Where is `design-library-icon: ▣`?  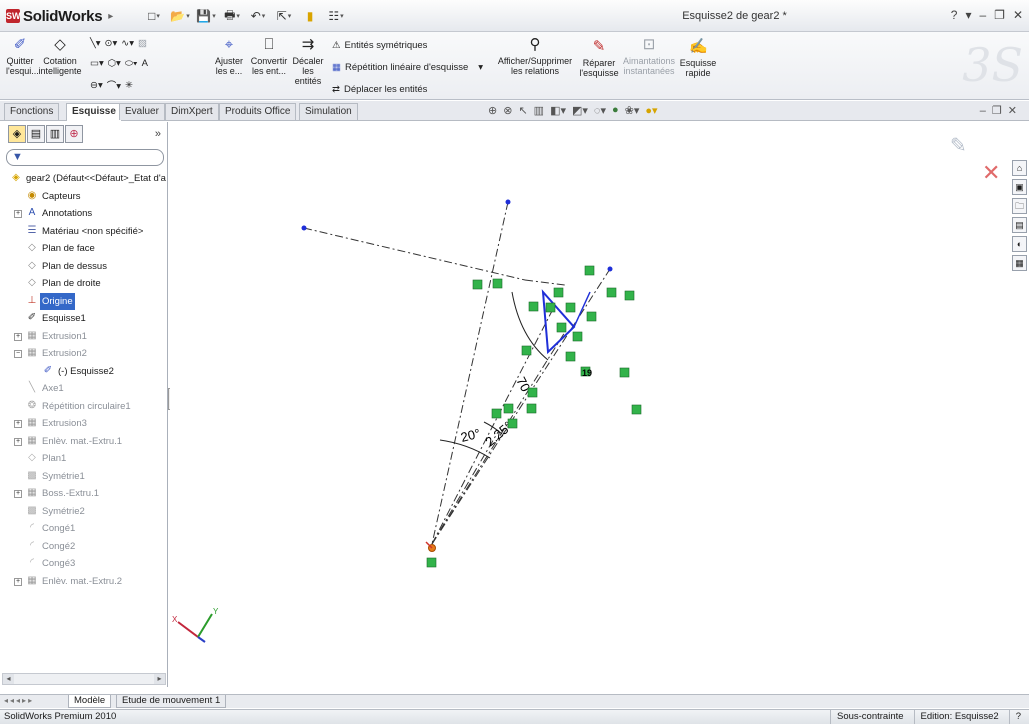 design-library-icon: ▣ is located at coordinates (1019, 187).